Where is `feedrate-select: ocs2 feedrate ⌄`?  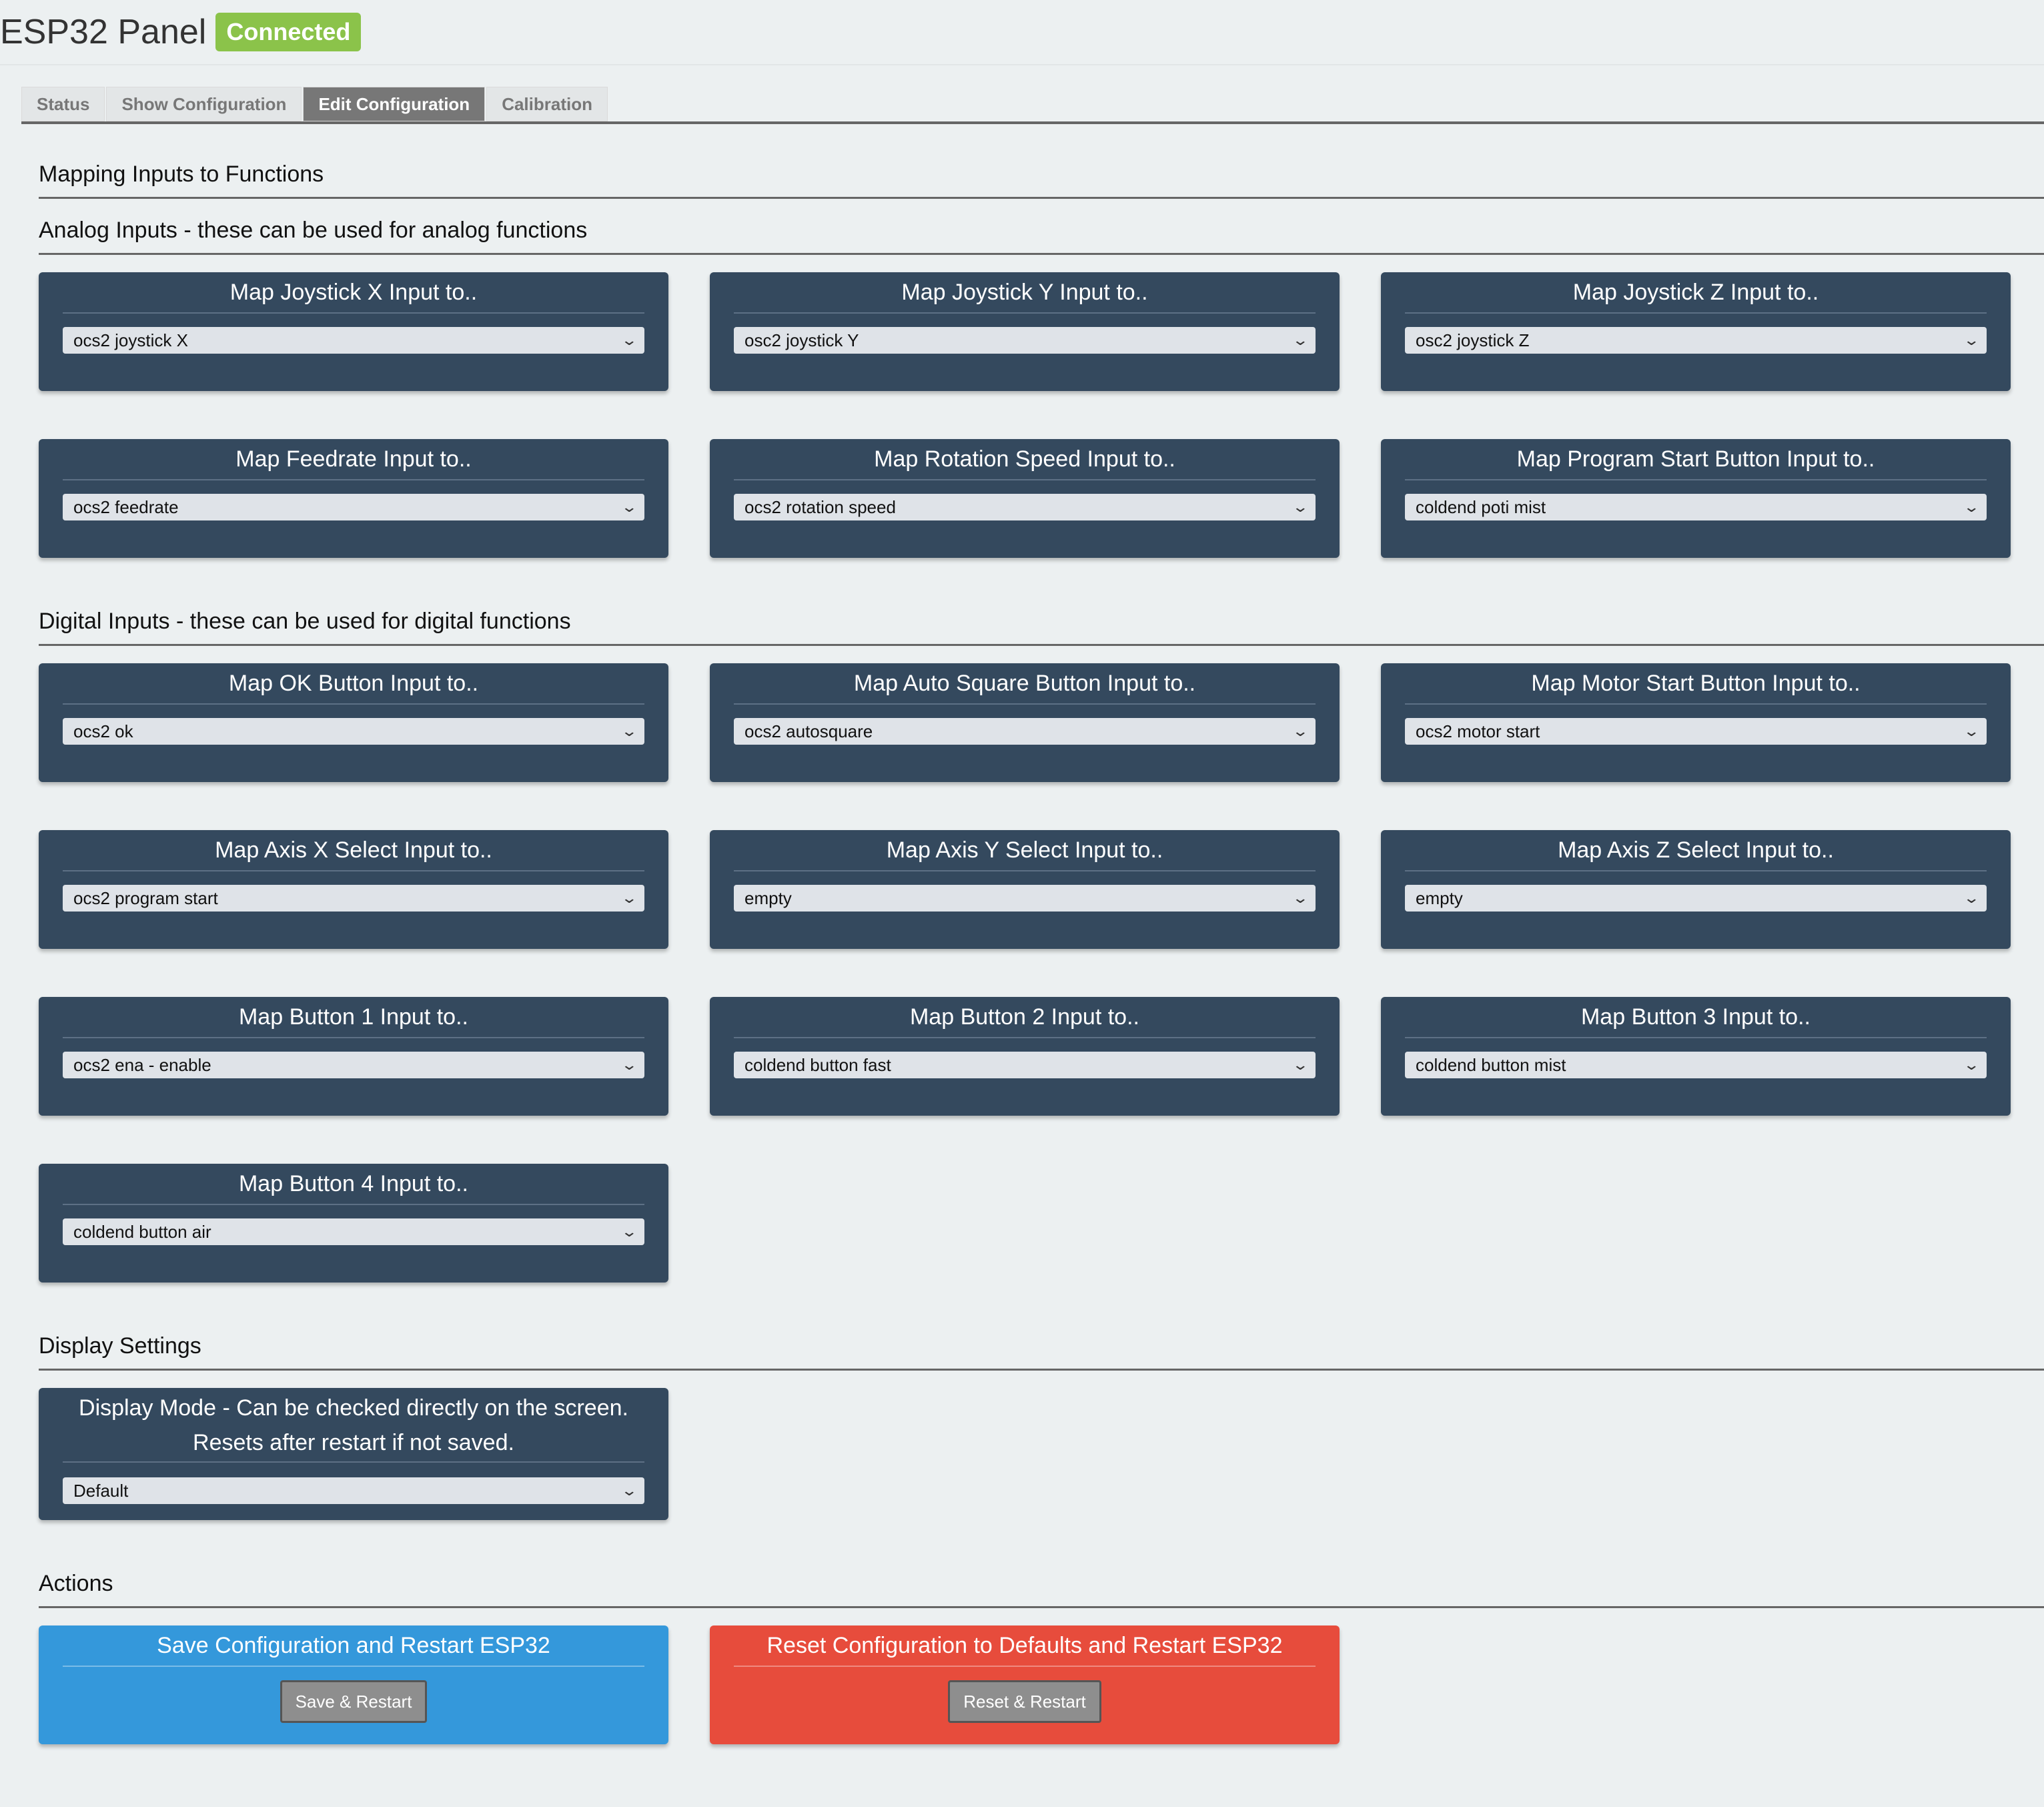 feedrate-select: ocs2 feedrate ⌄ is located at coordinates (353, 507).